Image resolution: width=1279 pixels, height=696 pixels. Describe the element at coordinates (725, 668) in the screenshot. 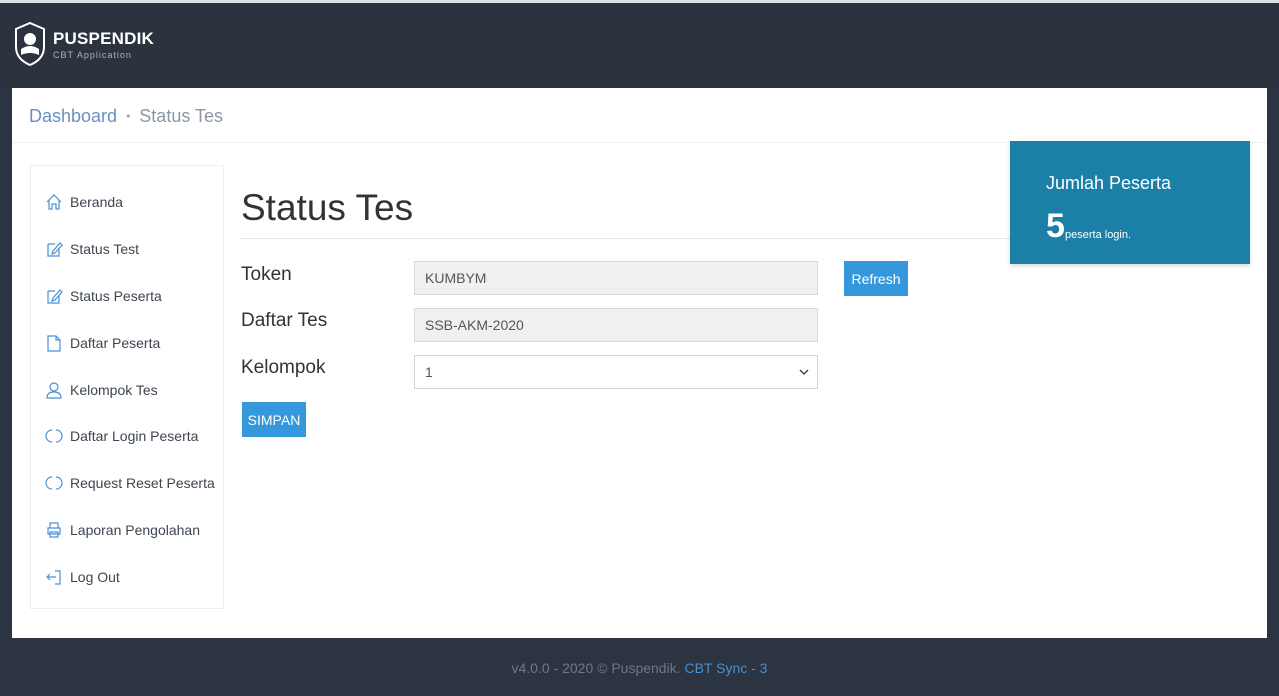

I see `footer-link: CBT Sync - 3` at that location.